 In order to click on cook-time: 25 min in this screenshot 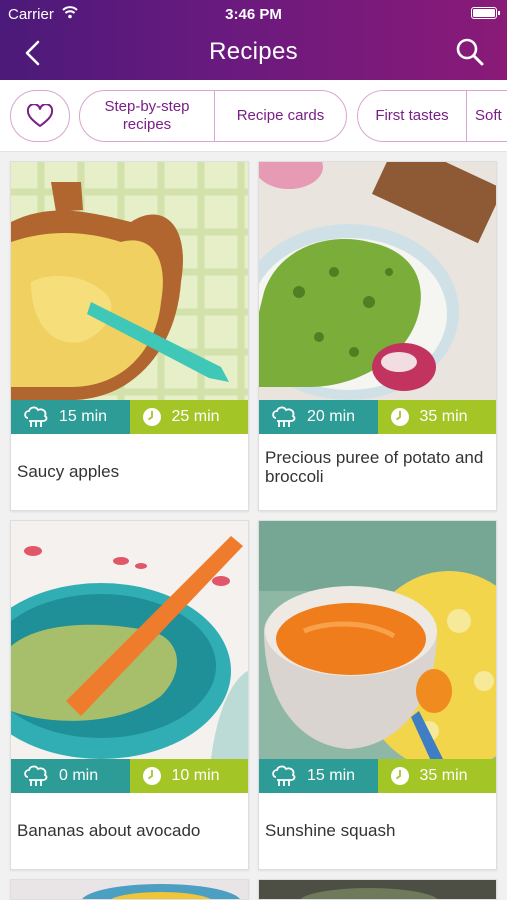, I will do `click(195, 416)`.